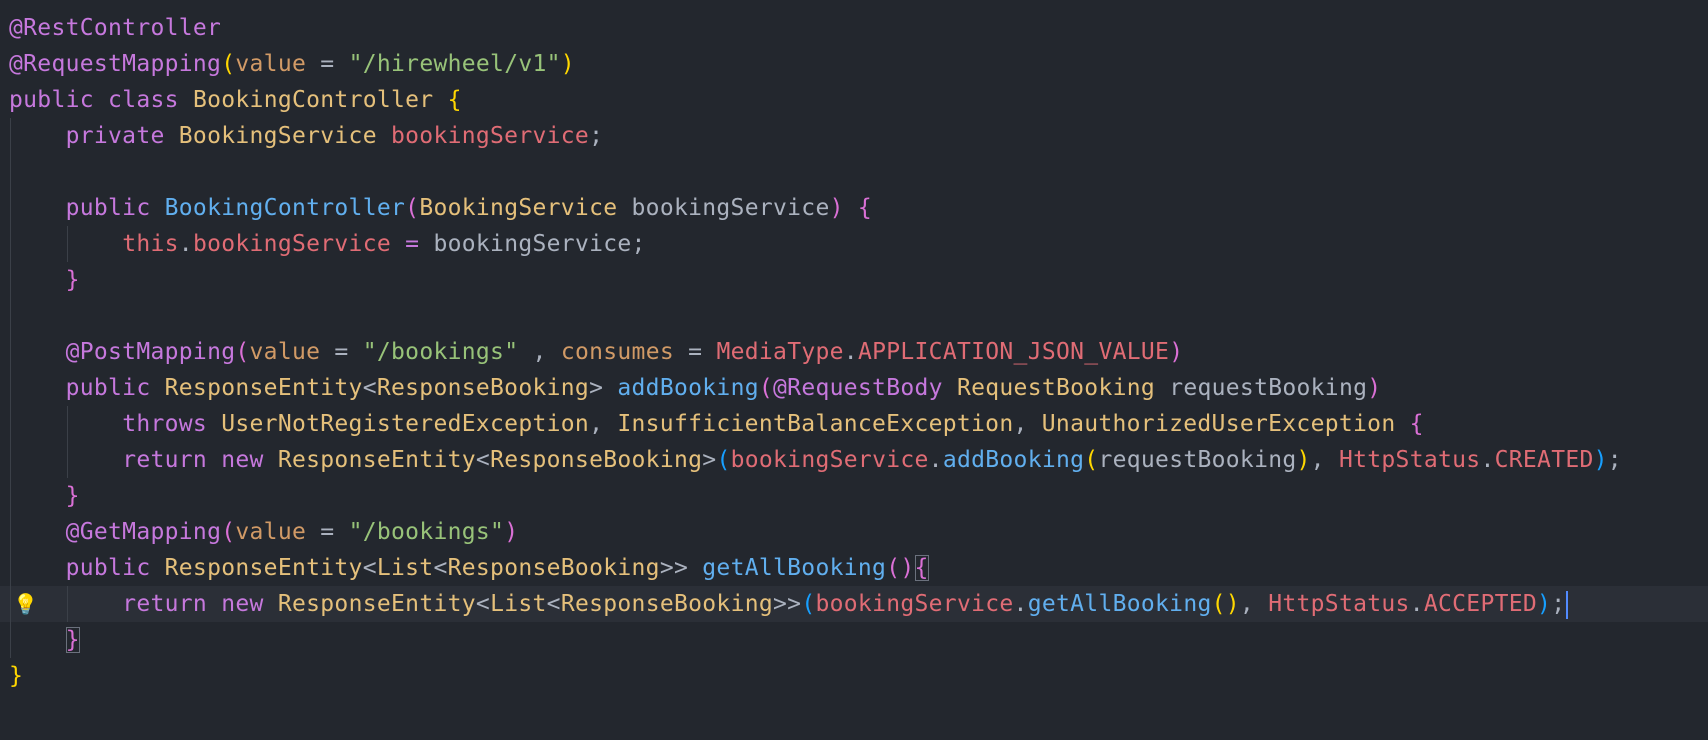 This screenshot has width=1708, height=740. What do you see at coordinates (858, 388) in the screenshot?
I see `code-token: @RequestBody` at bounding box center [858, 388].